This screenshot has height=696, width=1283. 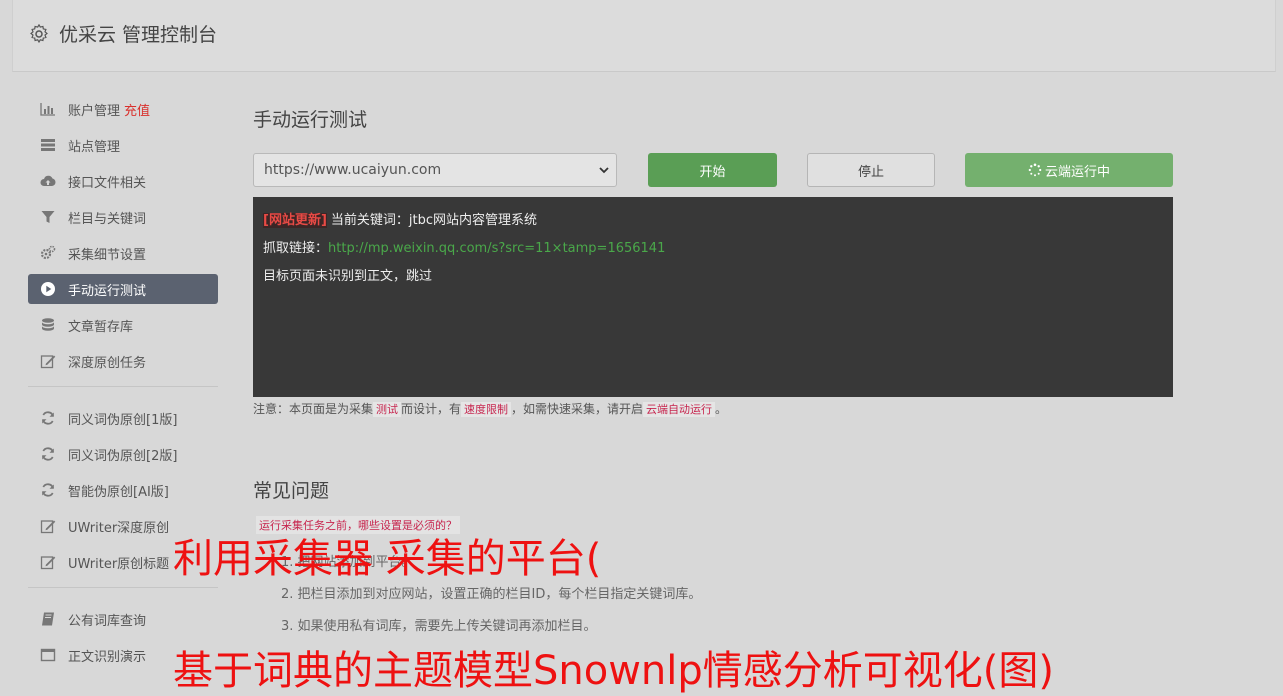 I want to click on faq-step: 2. 把栏目添加到对应网站，设置正确的栏目ID，每个栏目指定关键词库。, so click(x=491, y=594).